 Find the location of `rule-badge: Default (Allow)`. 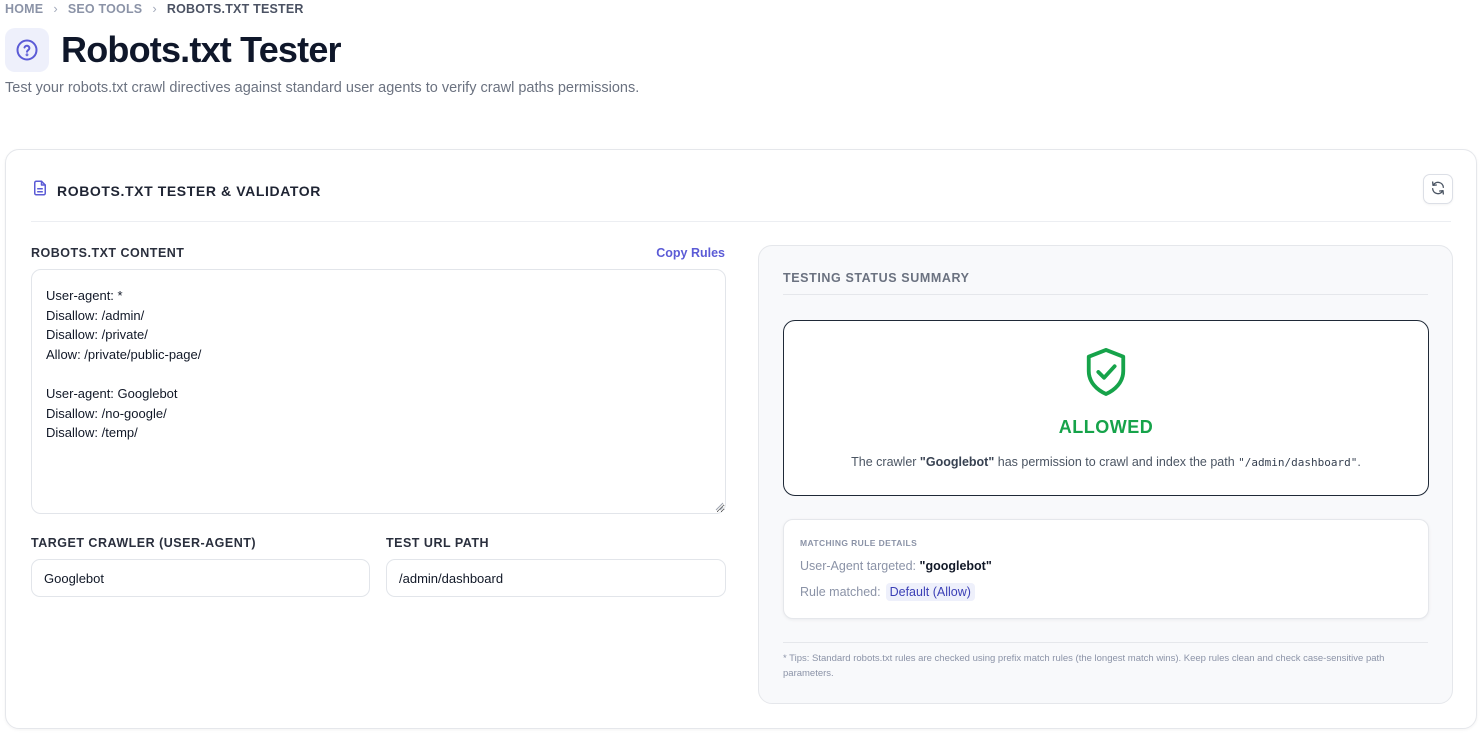

rule-badge: Default (Allow) is located at coordinates (930, 592).